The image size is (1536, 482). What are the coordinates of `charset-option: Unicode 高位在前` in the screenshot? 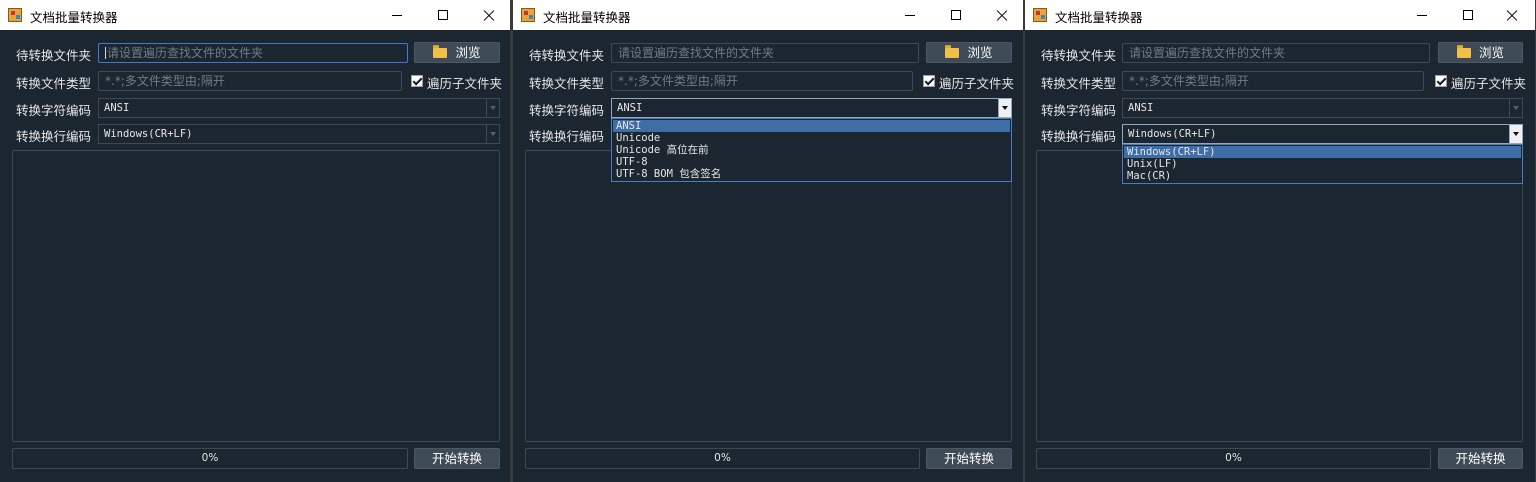 It's located at (811, 150).